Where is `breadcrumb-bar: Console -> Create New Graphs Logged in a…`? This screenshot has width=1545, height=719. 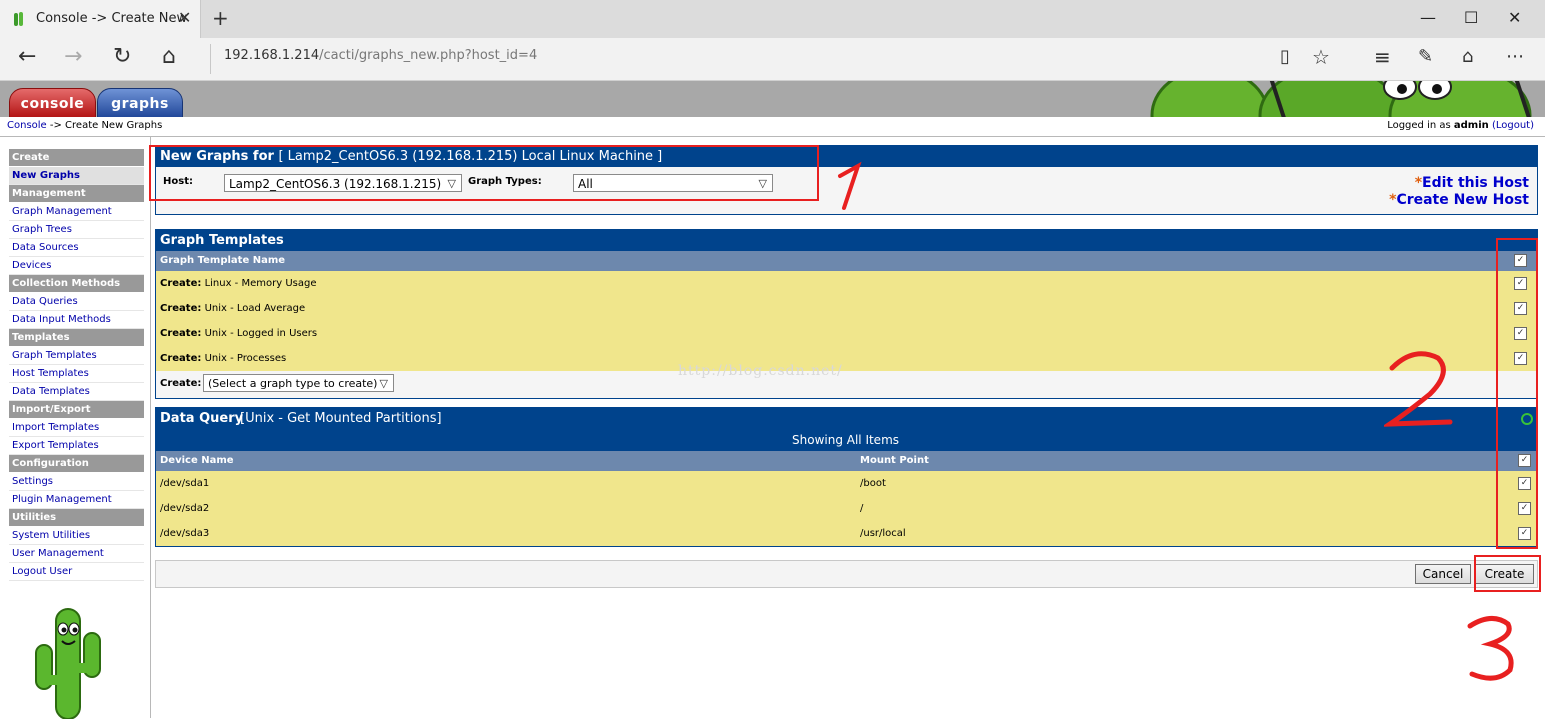 breadcrumb-bar: Console -> Create New Graphs Logged in a… is located at coordinates (772, 127).